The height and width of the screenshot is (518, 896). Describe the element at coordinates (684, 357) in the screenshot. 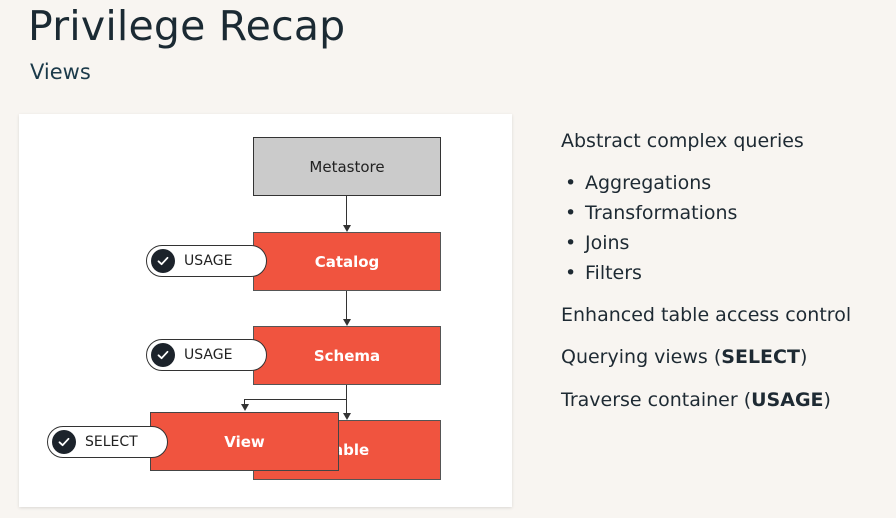

I see `notes-querying: Querying views (SELECT)` at that location.